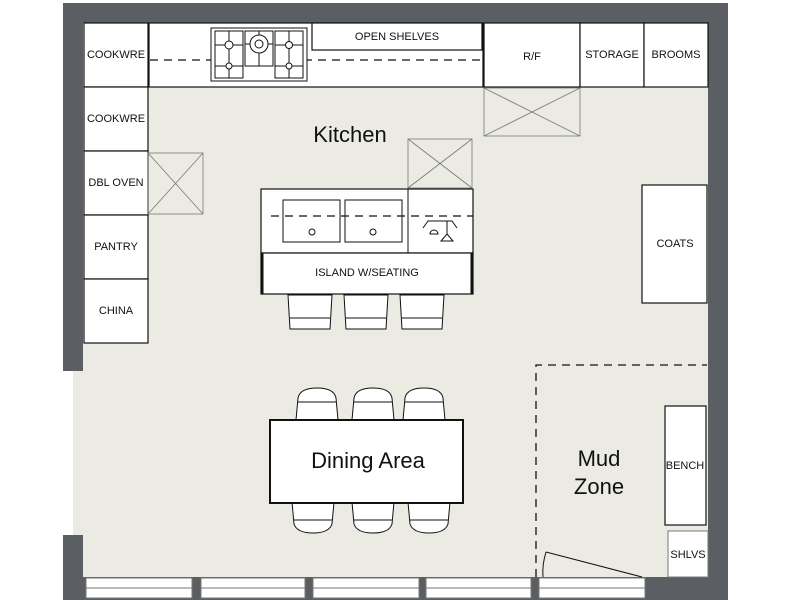 The height and width of the screenshot is (600, 800). Describe the element at coordinates (397, 37) in the screenshot. I see `open-shelves-label: OPEN SHELVES` at that location.